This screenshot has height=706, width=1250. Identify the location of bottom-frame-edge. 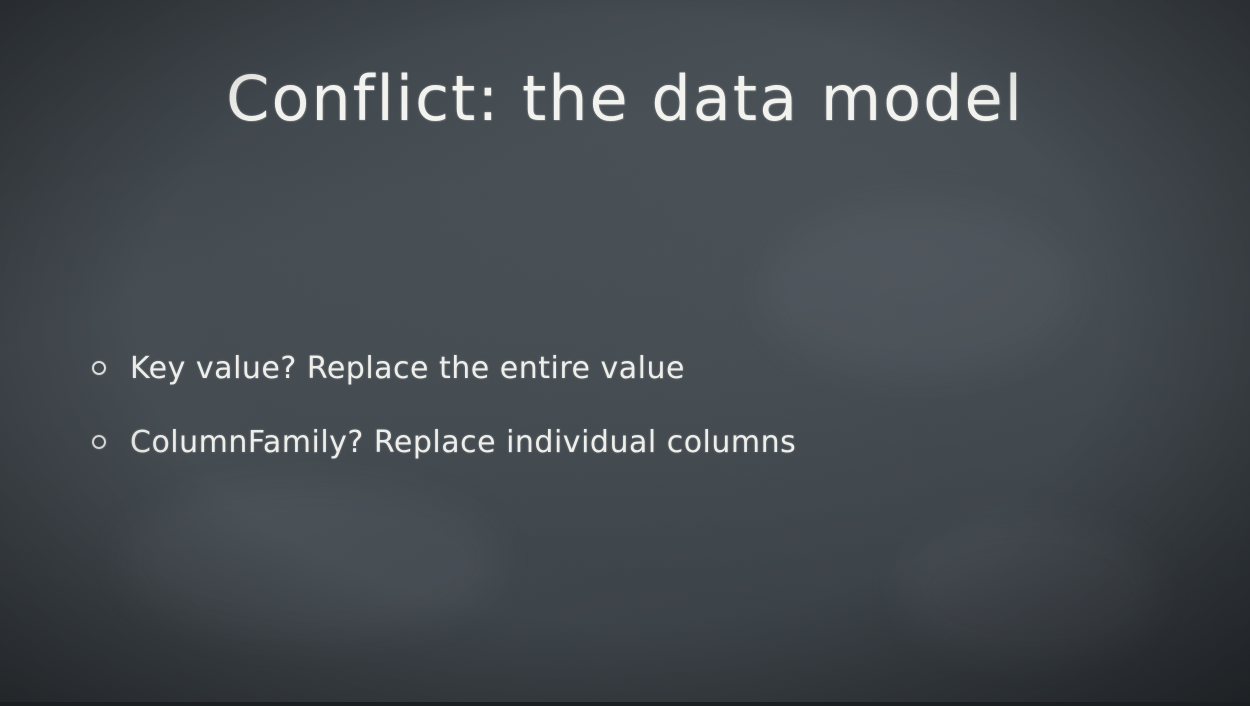
(625, 704).